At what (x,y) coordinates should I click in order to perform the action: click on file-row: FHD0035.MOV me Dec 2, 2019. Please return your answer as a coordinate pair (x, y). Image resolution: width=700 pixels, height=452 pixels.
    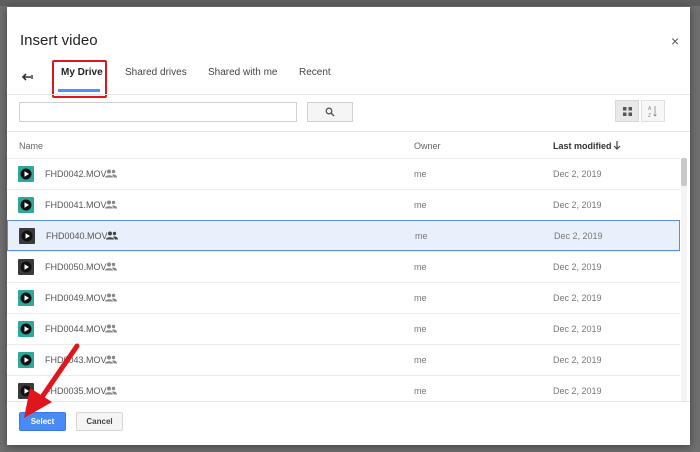
    Looking at the image, I should click on (343, 388).